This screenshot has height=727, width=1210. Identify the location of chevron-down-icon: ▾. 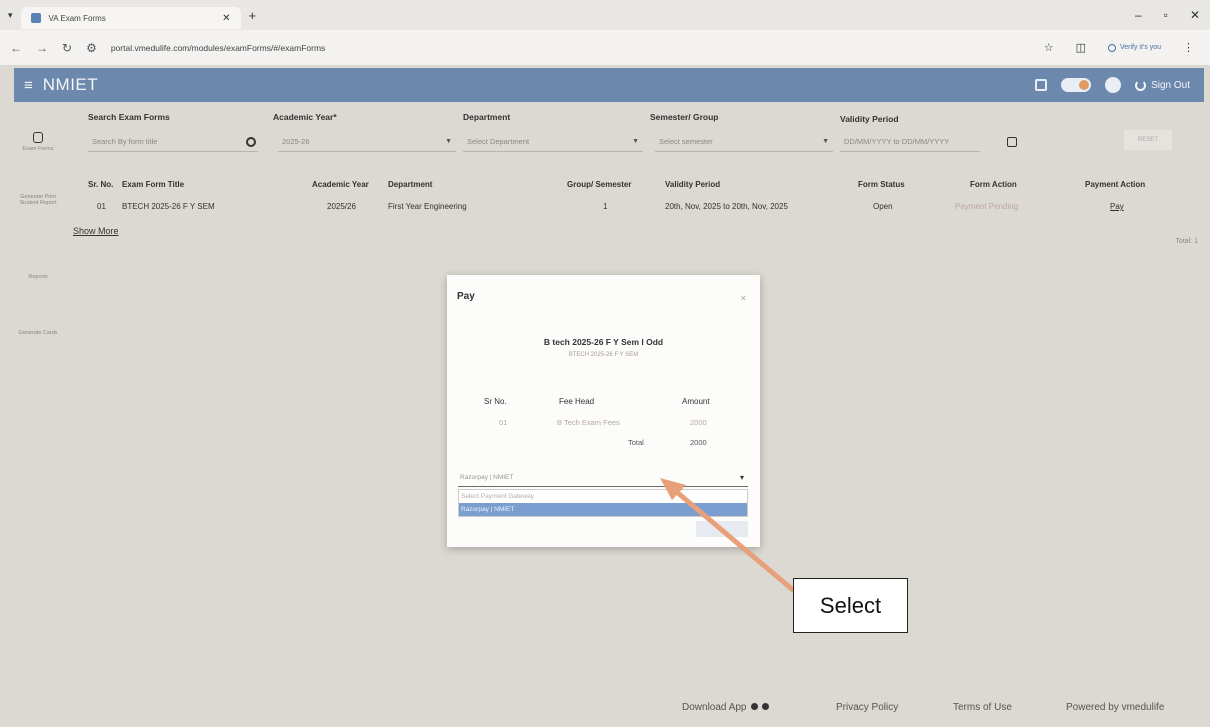
(741, 477).